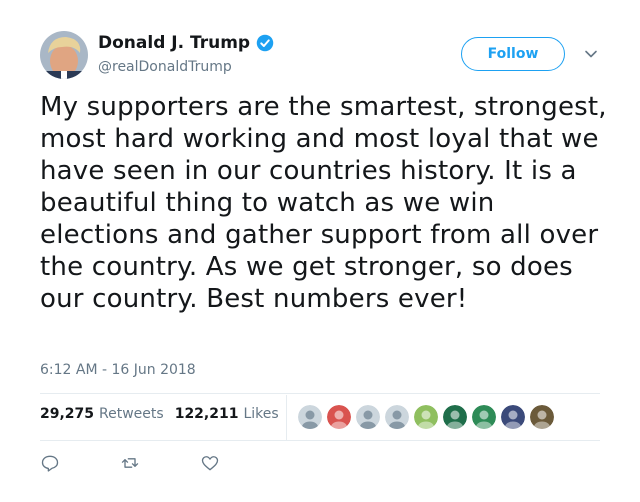 The width and height of the screenshot is (640, 502). Describe the element at coordinates (118, 370) in the screenshot. I see `tweet-timestamp: 6:12 AM - 16 Jun 2018` at that location.